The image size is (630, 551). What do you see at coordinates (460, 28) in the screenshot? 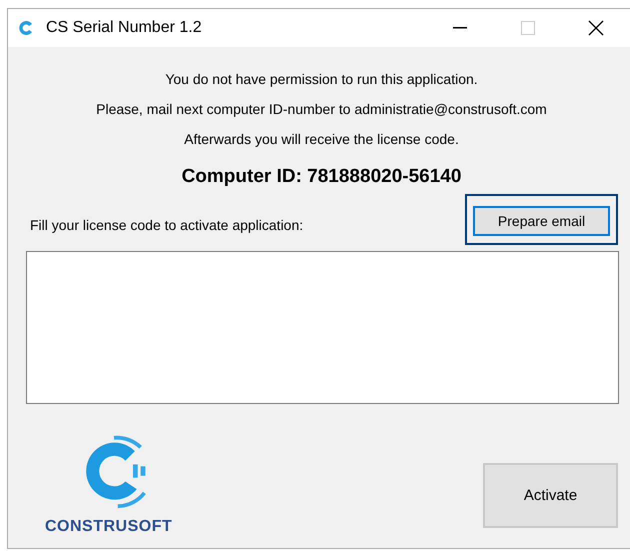
I see `minimize-icon` at bounding box center [460, 28].